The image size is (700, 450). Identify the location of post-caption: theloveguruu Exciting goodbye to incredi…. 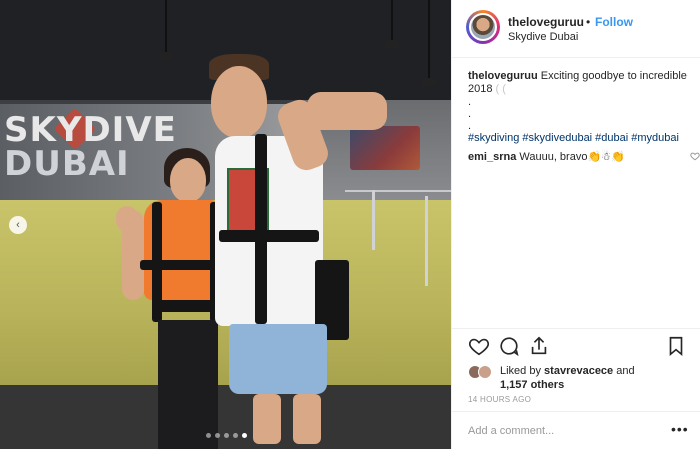
(581, 107).